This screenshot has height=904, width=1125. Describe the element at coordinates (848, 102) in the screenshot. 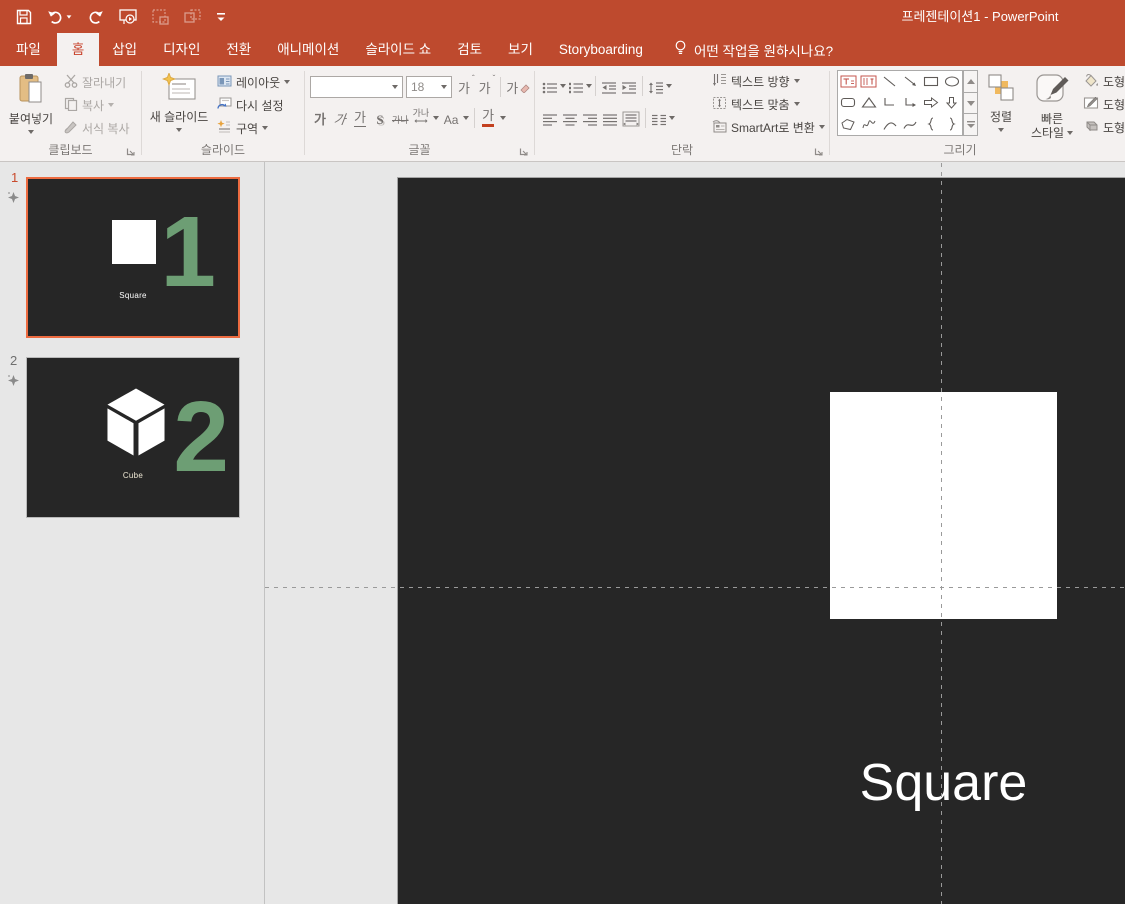

I see `rounded-rectangle-shape-icon` at that location.